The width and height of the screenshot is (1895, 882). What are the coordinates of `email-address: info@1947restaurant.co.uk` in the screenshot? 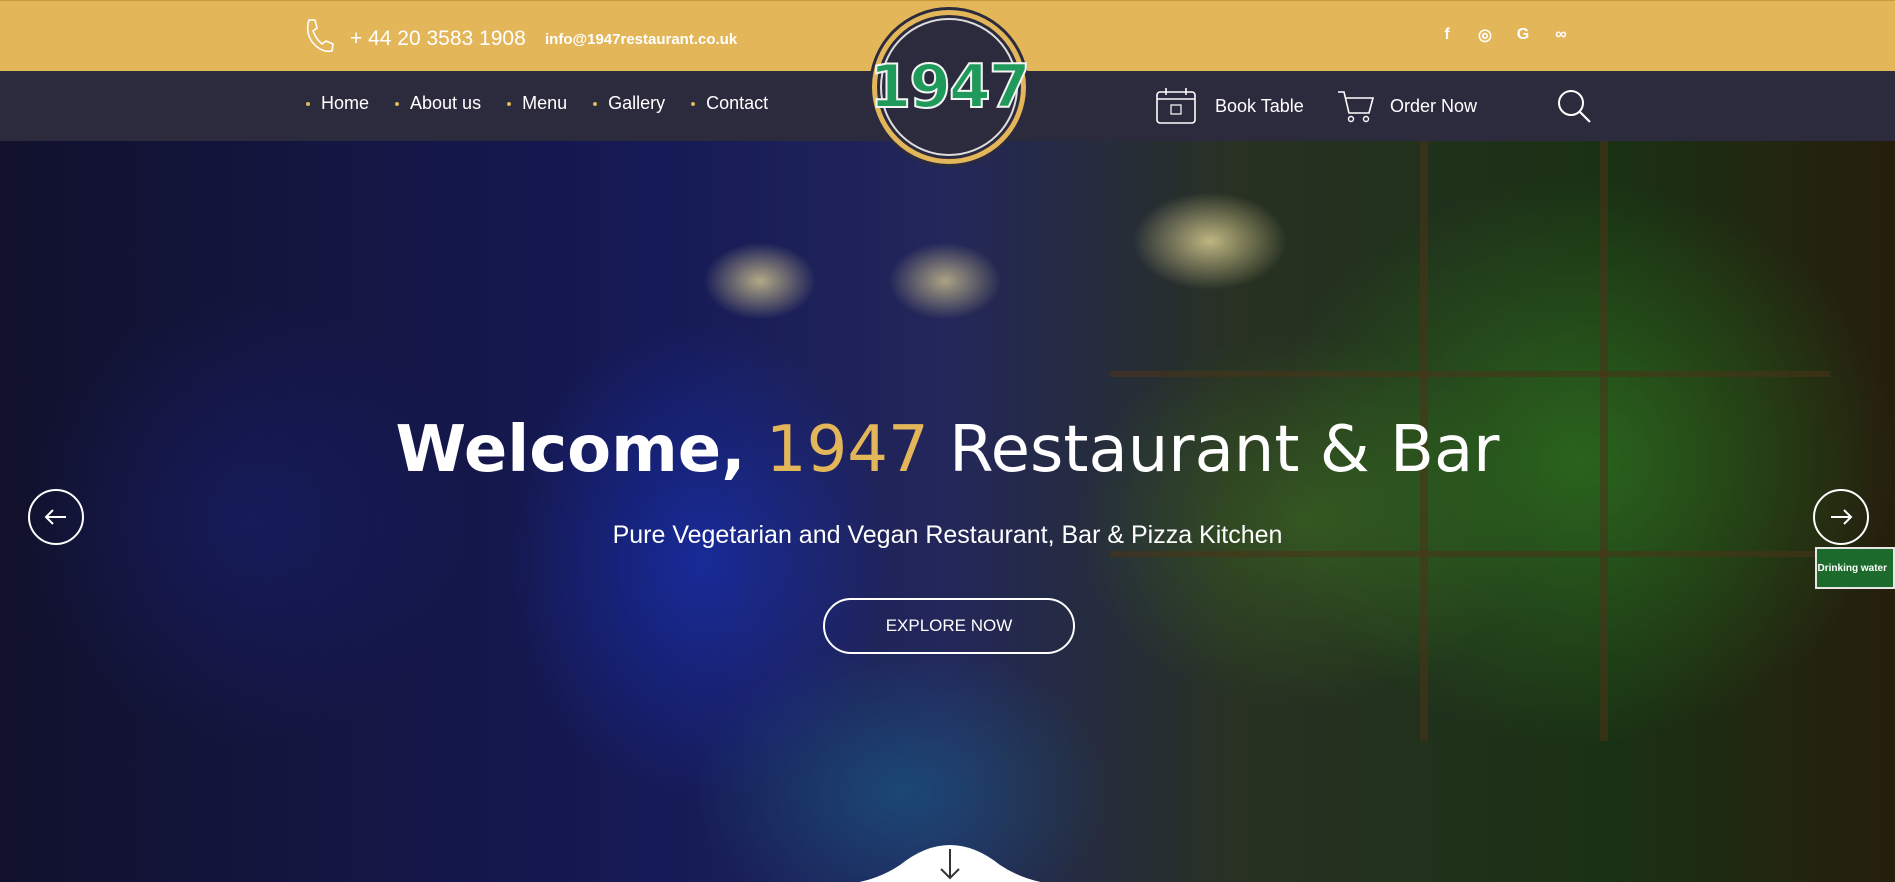 It's located at (641, 39).